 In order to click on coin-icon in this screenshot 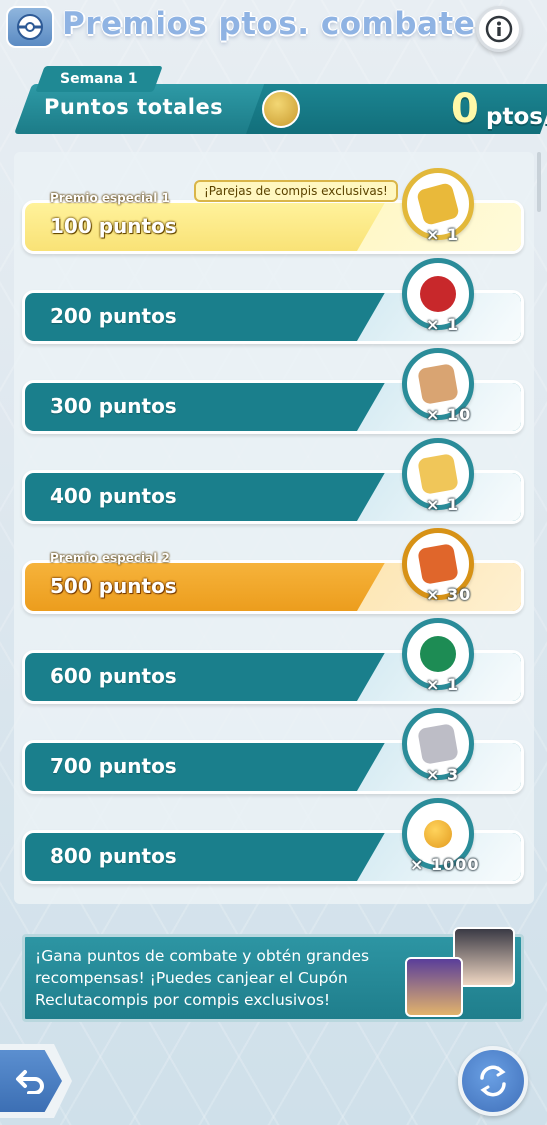, I will do `click(281, 109)`.